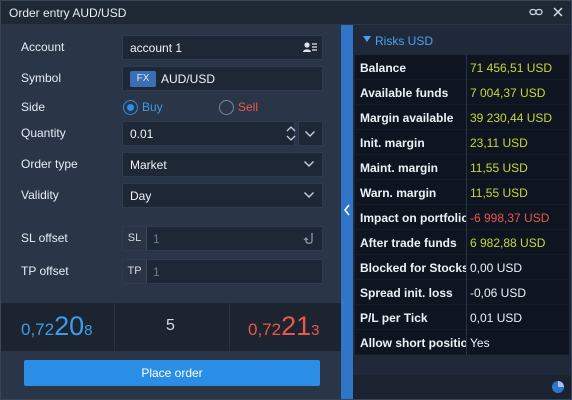  I want to click on risk-row: Init. margin 23,11 USD, so click(462, 142).